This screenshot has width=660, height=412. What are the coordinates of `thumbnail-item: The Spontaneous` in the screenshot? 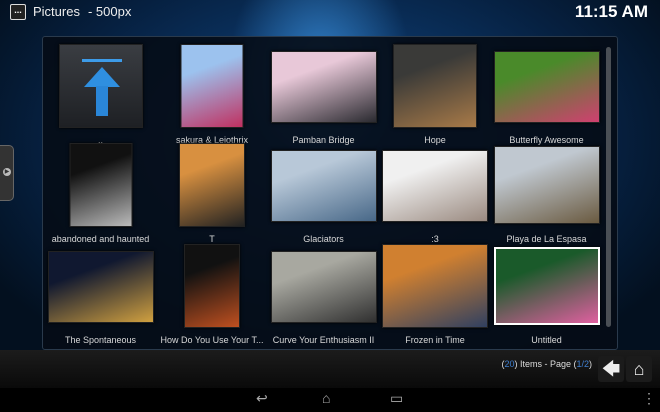 It's located at (100, 294).